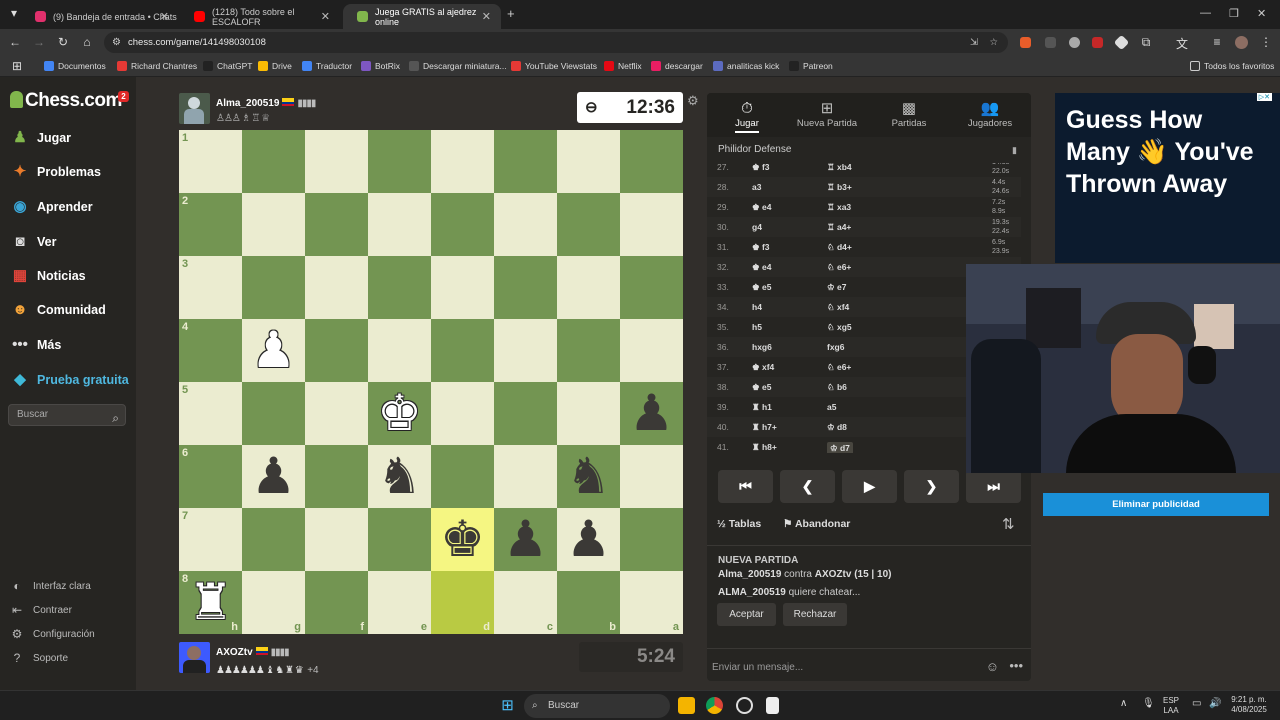  What do you see at coordinates (14, 13) in the screenshot?
I see `tab-search-icon: ▾` at bounding box center [14, 13].